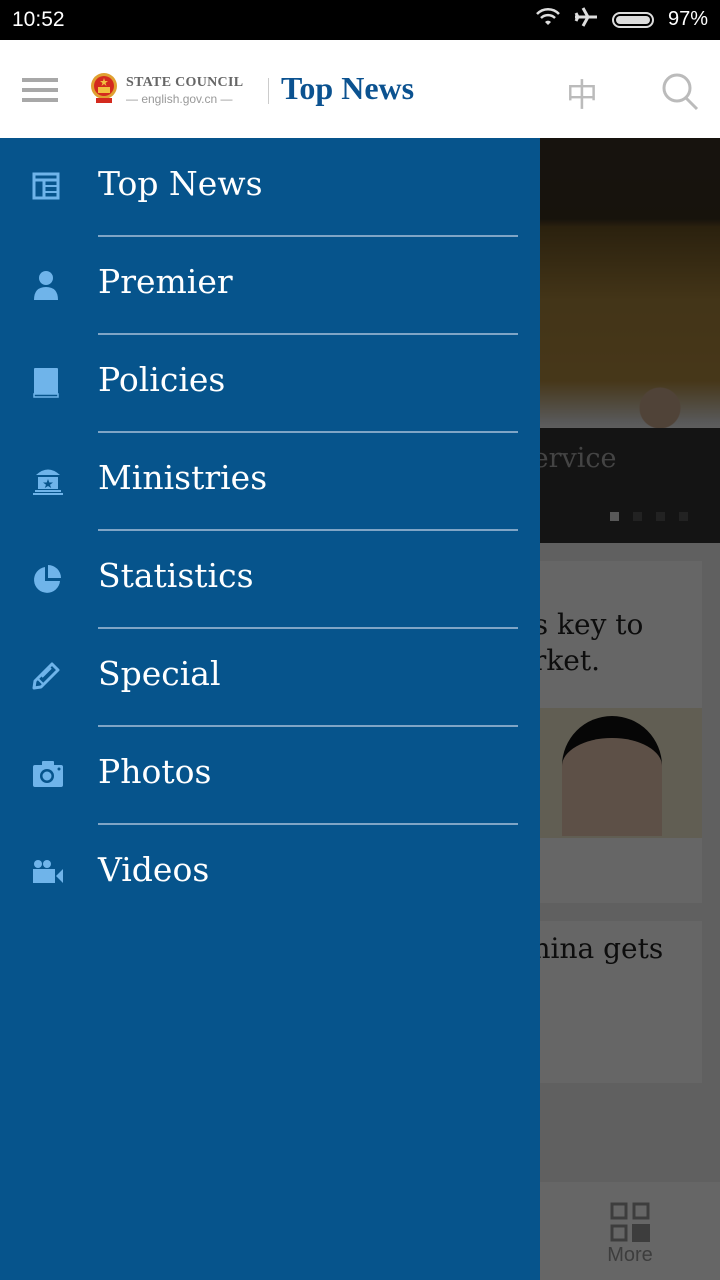  Describe the element at coordinates (48, 677) in the screenshot. I see `pencil-icon` at that location.